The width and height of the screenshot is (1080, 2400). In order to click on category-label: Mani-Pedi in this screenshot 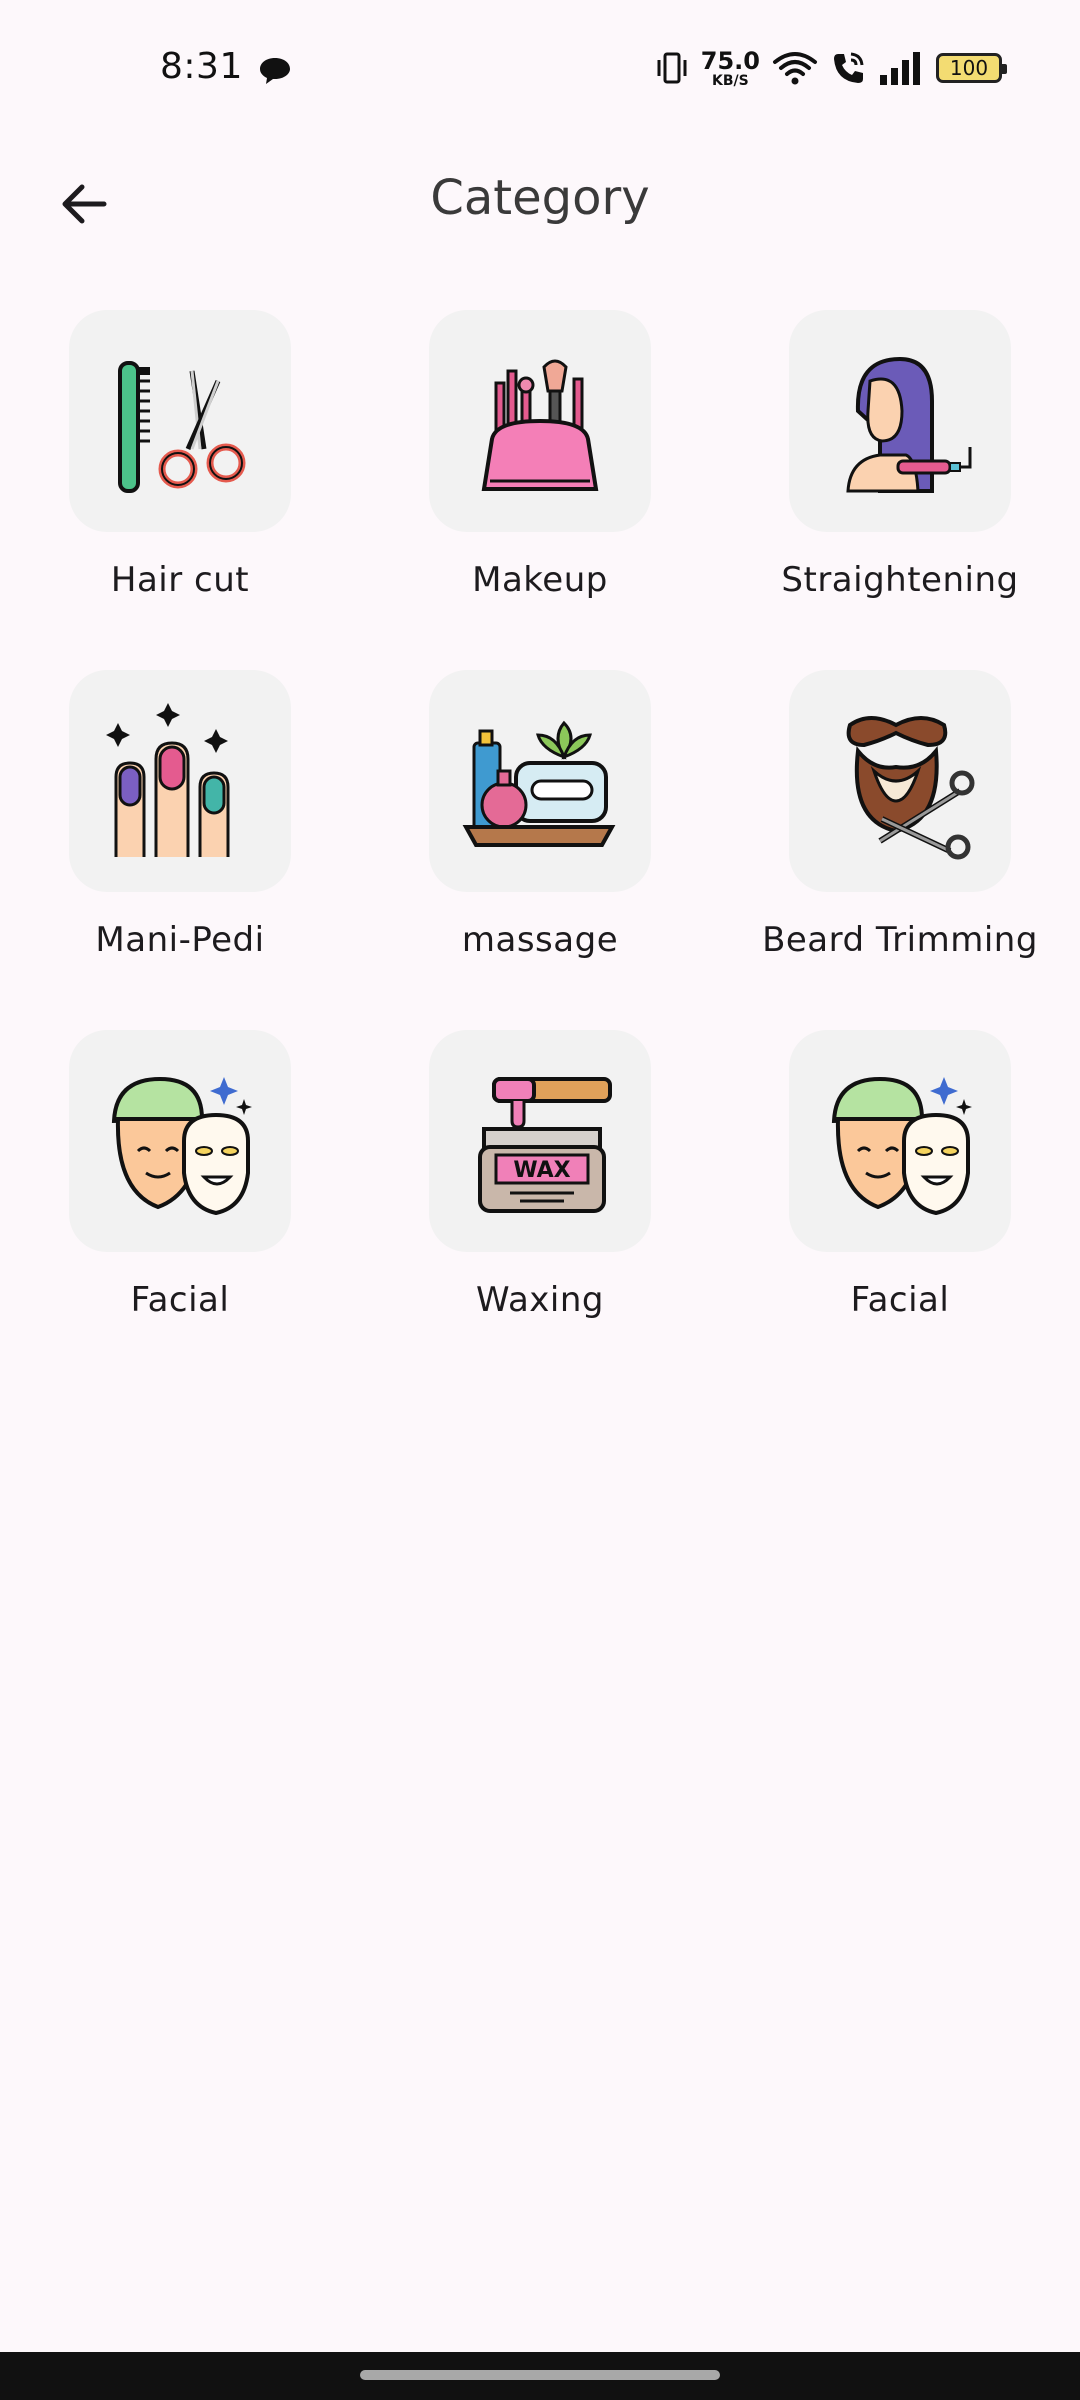, I will do `click(180, 940)`.